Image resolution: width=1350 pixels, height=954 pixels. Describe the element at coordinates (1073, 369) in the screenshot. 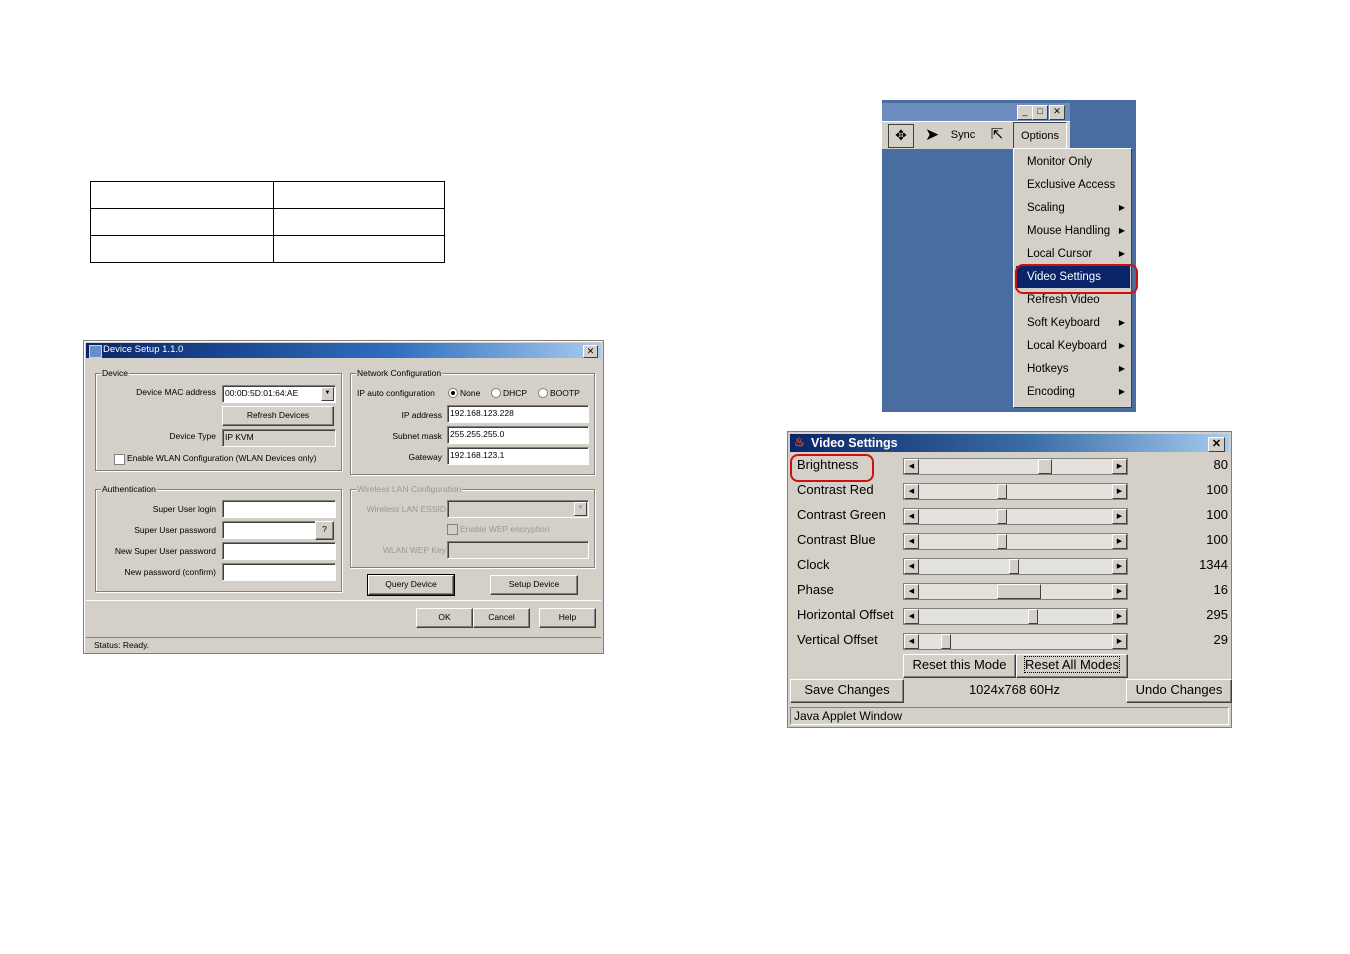

I see `menu-item-hotkeys: Hotkeys ▶` at that location.